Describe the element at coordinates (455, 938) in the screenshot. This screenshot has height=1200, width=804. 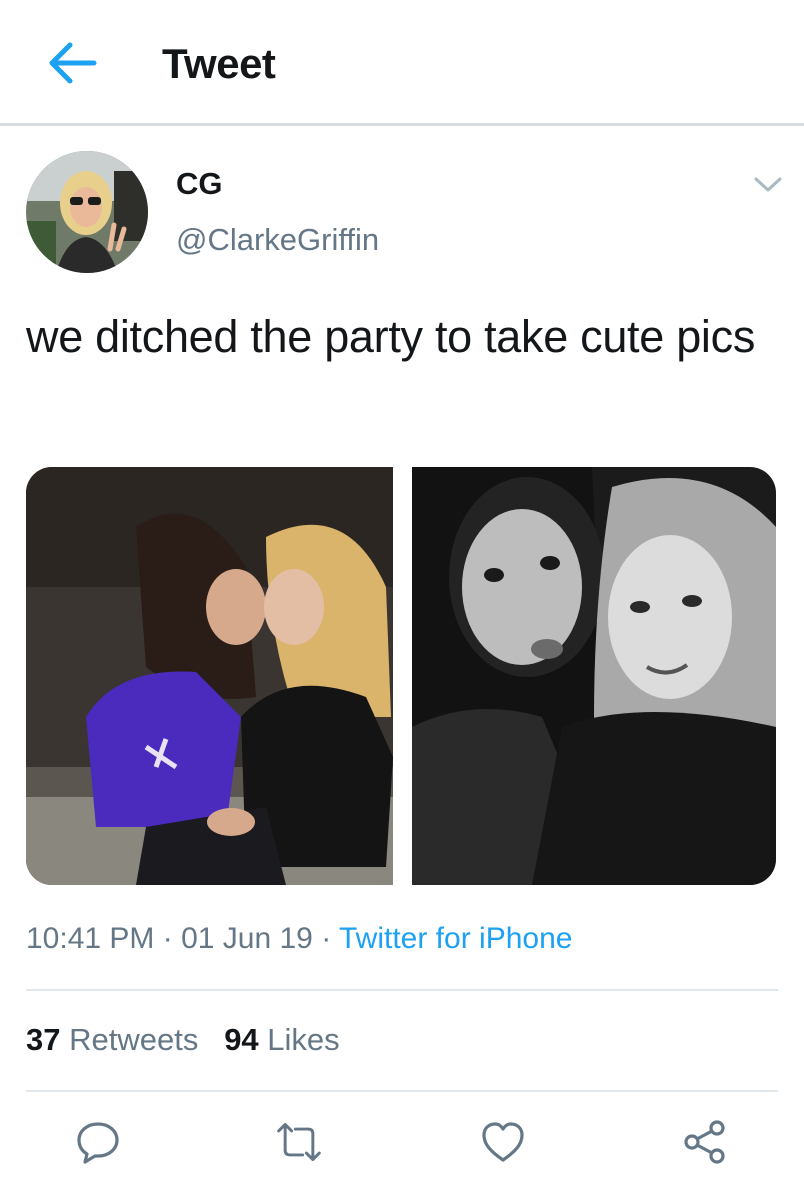
I see `tweet-source-link: Twitter for iPhone` at that location.